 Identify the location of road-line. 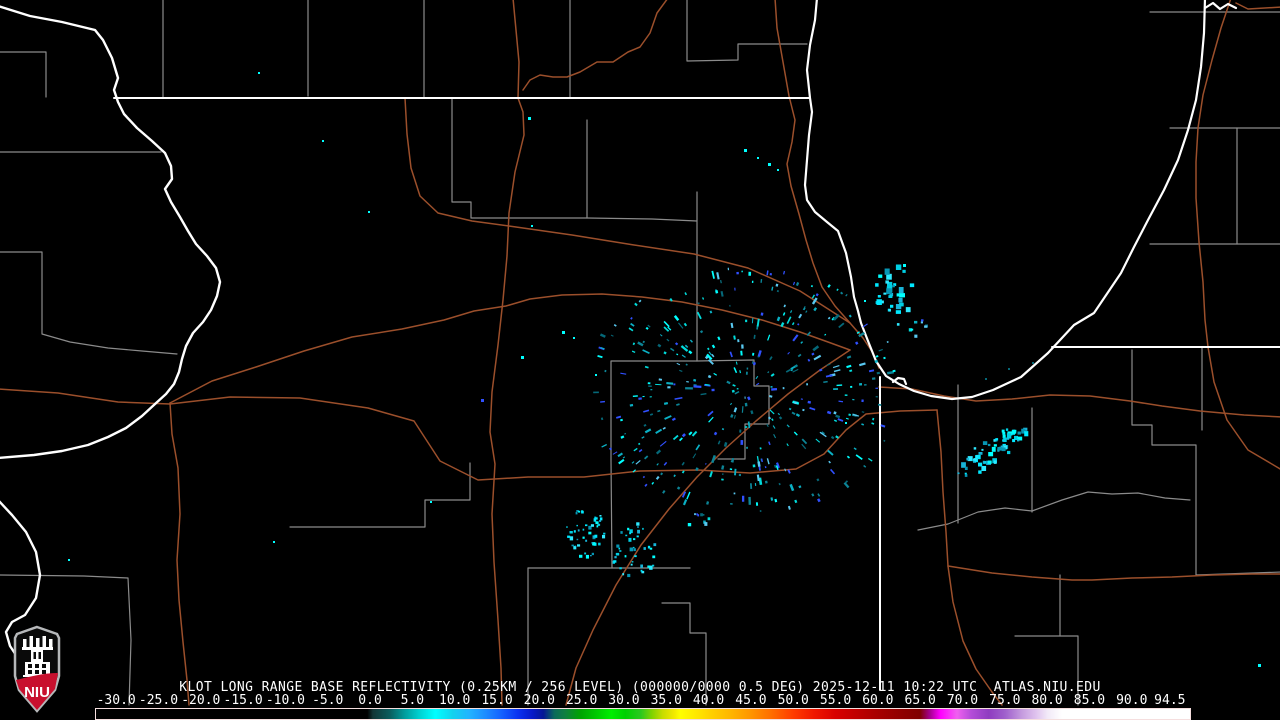
(595, 45).